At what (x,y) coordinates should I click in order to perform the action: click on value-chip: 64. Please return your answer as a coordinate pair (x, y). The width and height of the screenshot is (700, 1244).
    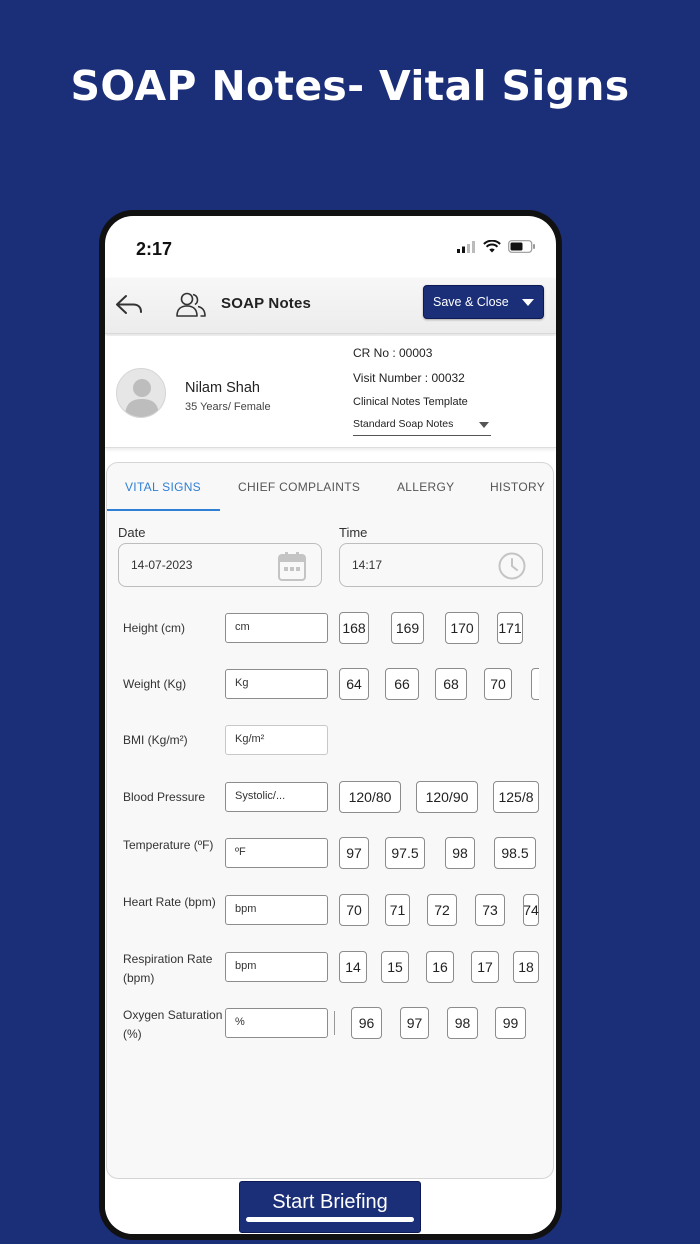
    Looking at the image, I should click on (354, 684).